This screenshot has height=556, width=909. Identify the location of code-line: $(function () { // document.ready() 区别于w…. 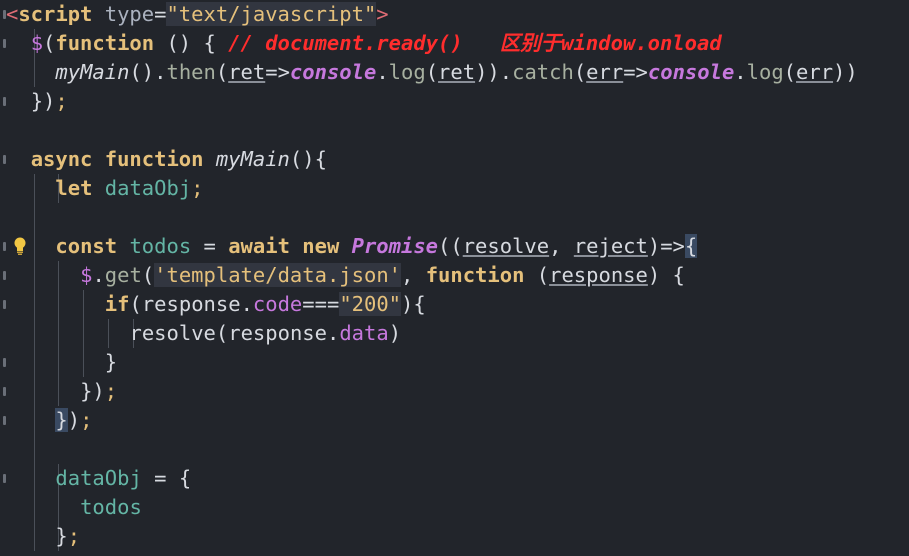
(454, 43).